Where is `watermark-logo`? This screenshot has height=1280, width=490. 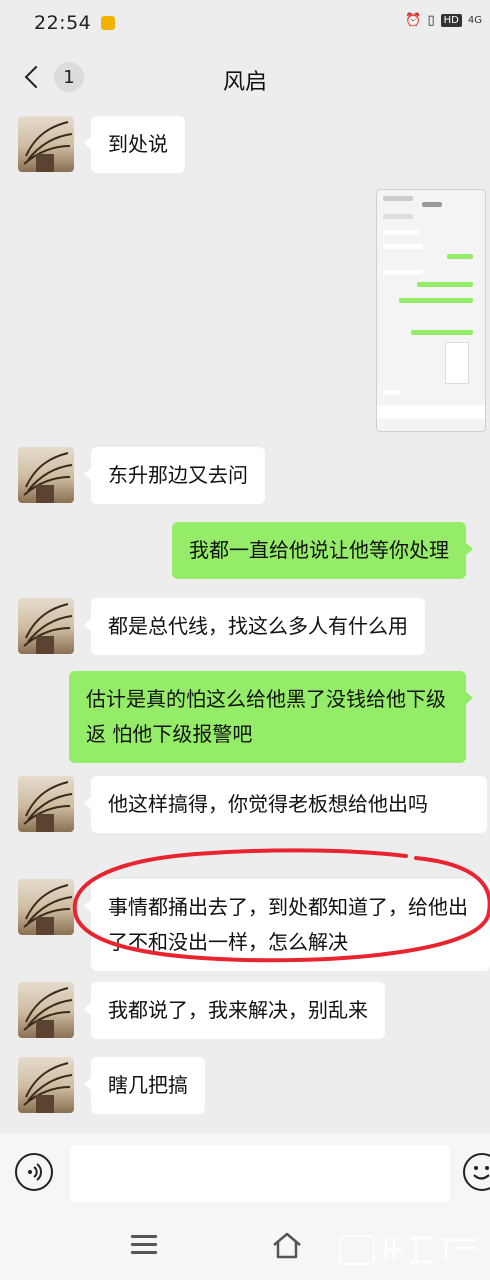 watermark-logo is located at coordinates (413, 1250).